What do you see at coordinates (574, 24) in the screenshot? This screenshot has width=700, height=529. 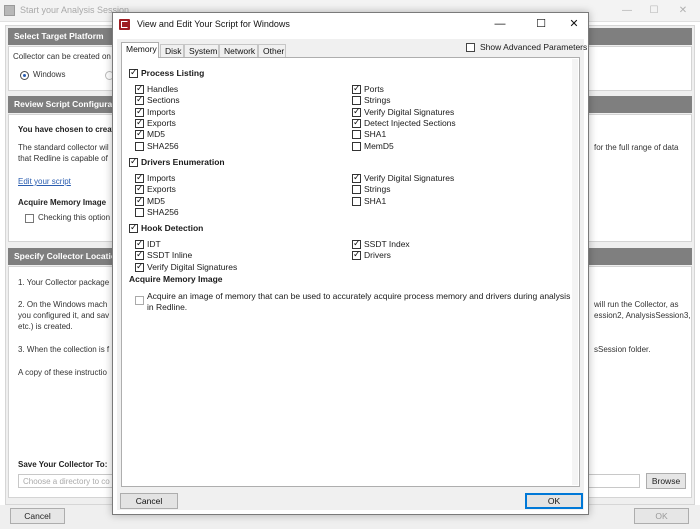 I see `dialog-close-icon: ✕` at bounding box center [574, 24].